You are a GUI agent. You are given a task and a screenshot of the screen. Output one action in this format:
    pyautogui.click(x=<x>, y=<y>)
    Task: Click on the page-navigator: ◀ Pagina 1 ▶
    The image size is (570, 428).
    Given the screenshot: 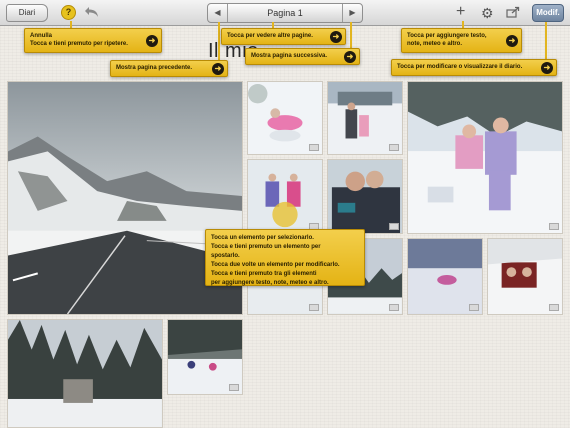 What is the action you would take?
    pyautogui.click(x=285, y=13)
    